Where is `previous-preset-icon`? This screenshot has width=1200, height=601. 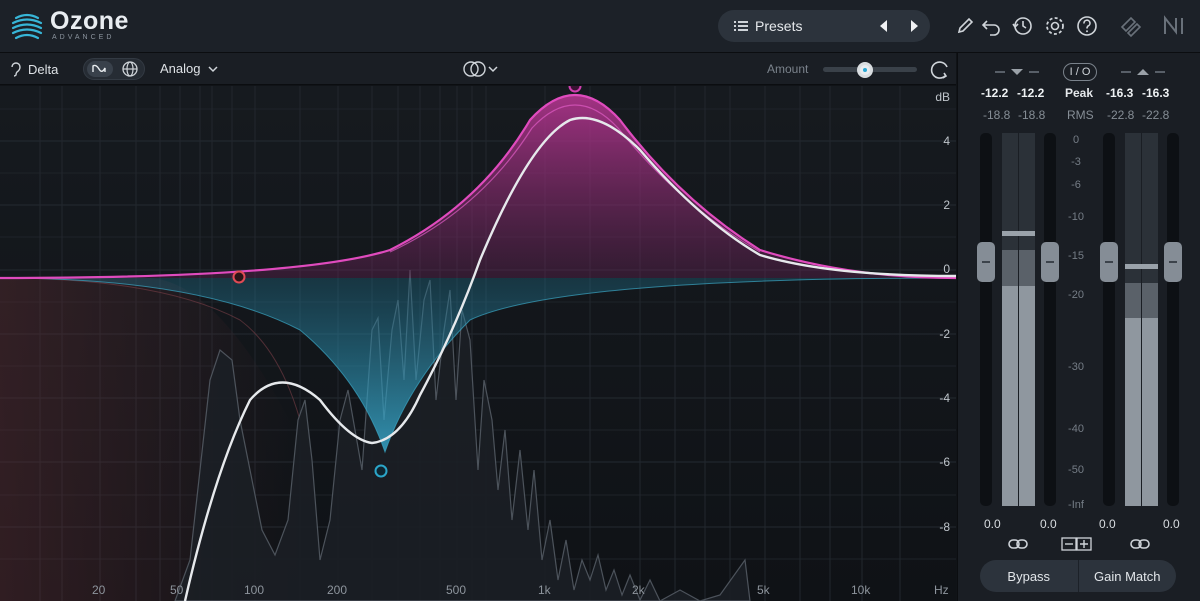
previous-preset-icon is located at coordinates (884, 26).